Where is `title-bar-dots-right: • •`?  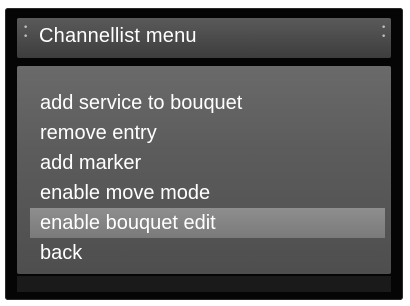 title-bar-dots-right: • • is located at coordinates (384, 32).